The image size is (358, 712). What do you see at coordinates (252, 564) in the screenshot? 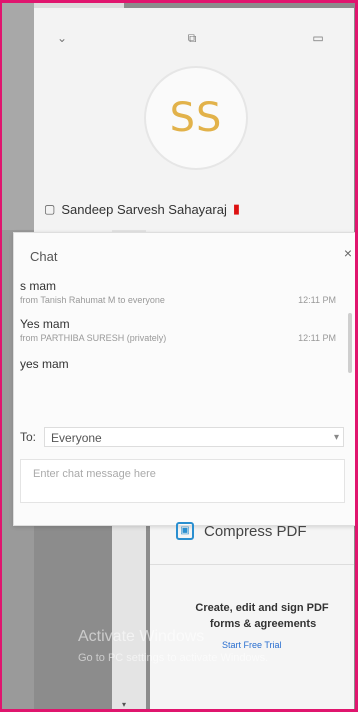
I see `divider` at bounding box center [252, 564].